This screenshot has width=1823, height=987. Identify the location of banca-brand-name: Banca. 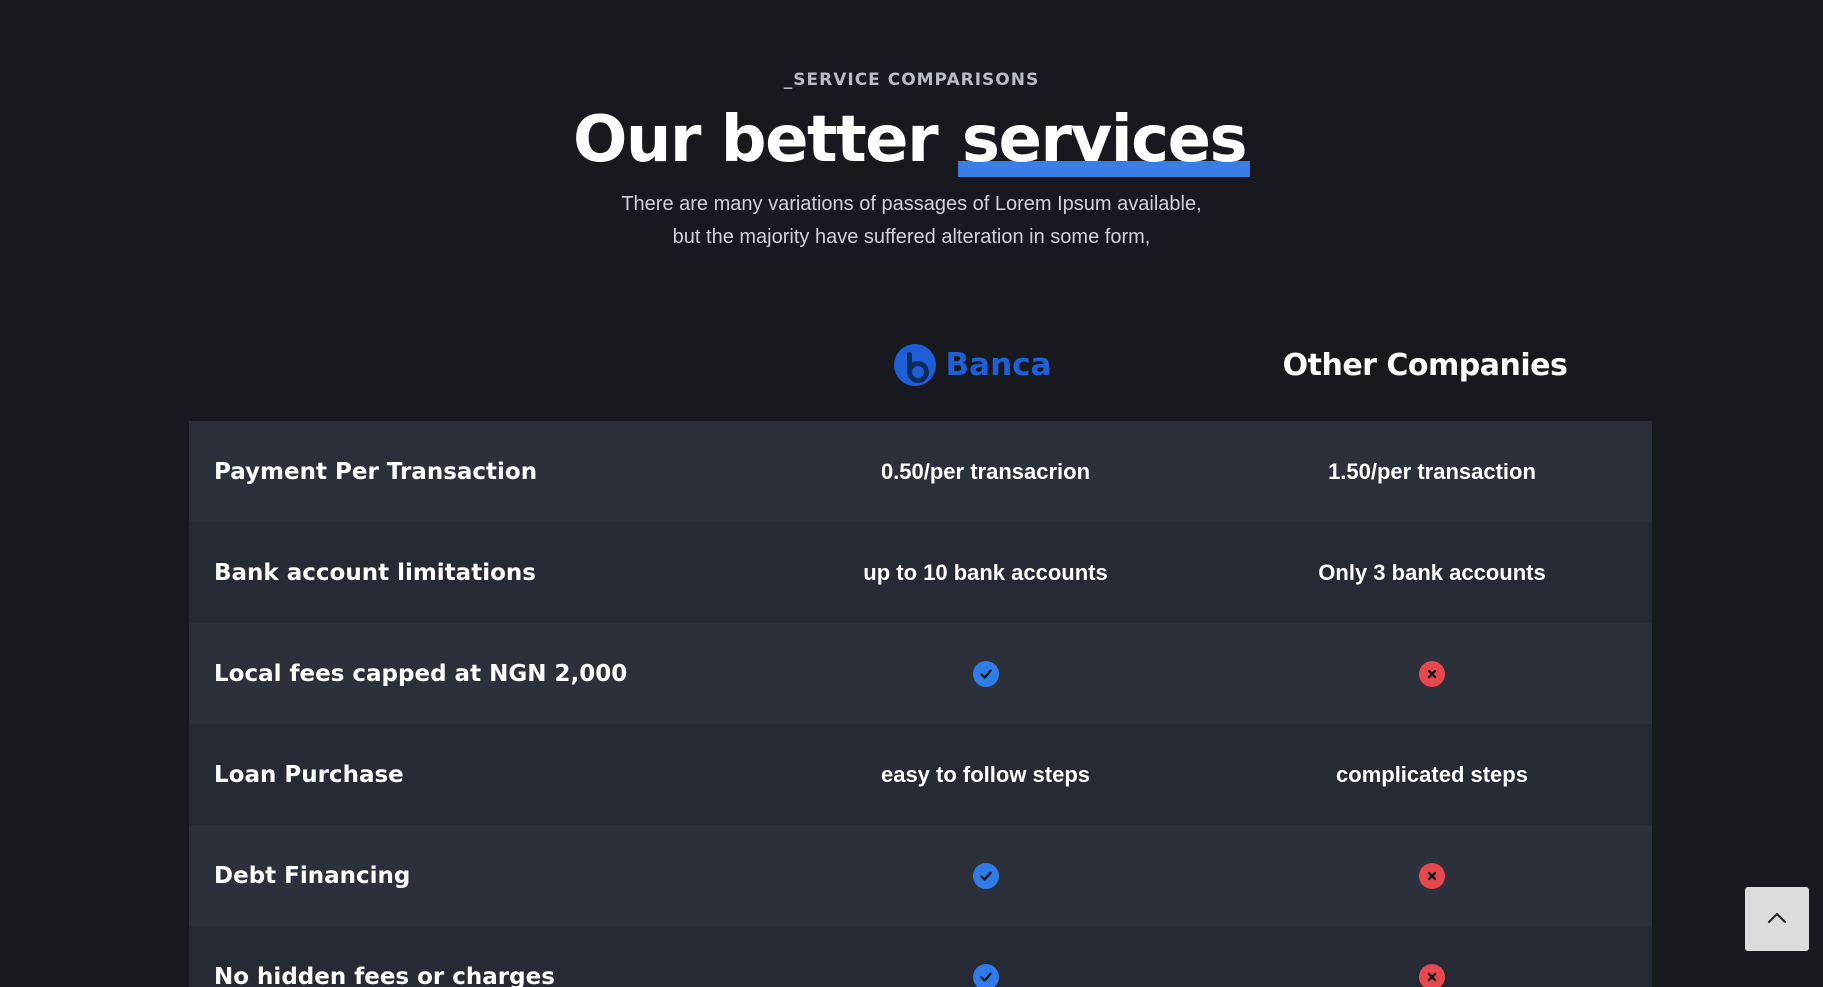
(998, 365).